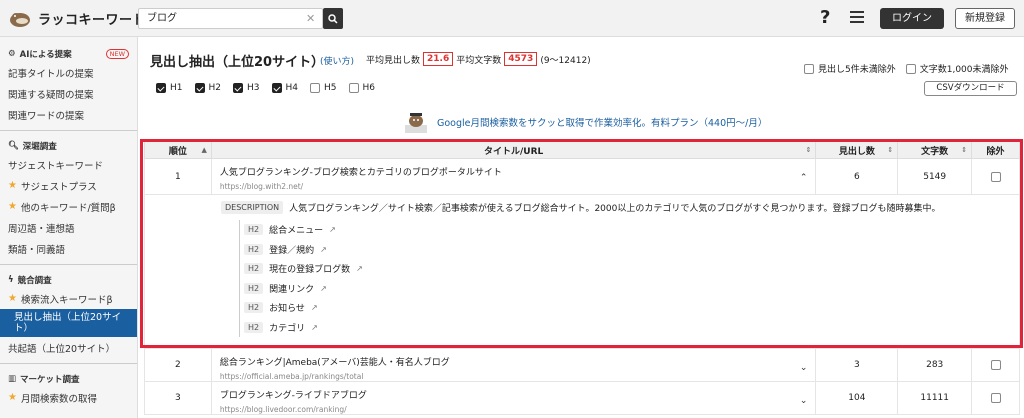  What do you see at coordinates (215, 88) in the screenshot?
I see `filter-label: H2` at bounding box center [215, 88].